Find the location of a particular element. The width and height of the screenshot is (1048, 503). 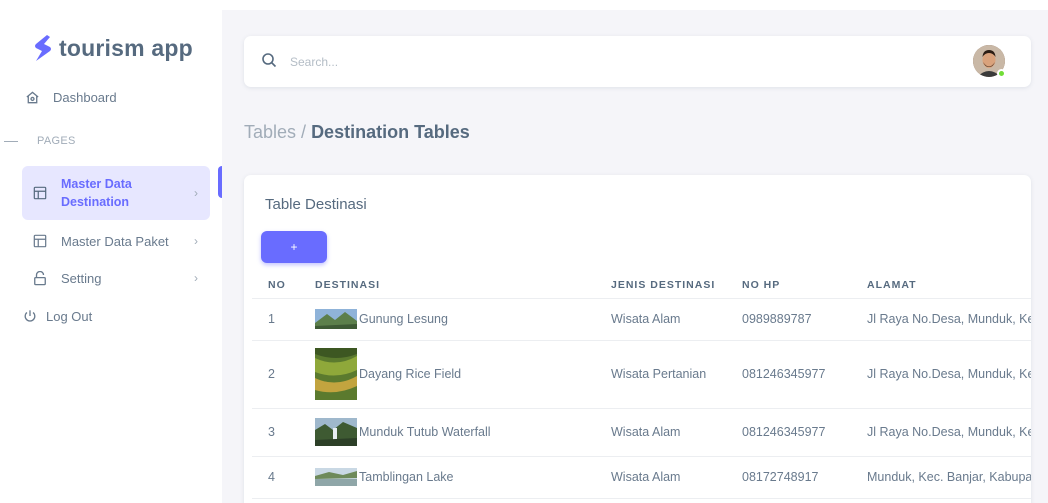

cell-destinasi: Gunung Lesung is located at coordinates (447, 319).